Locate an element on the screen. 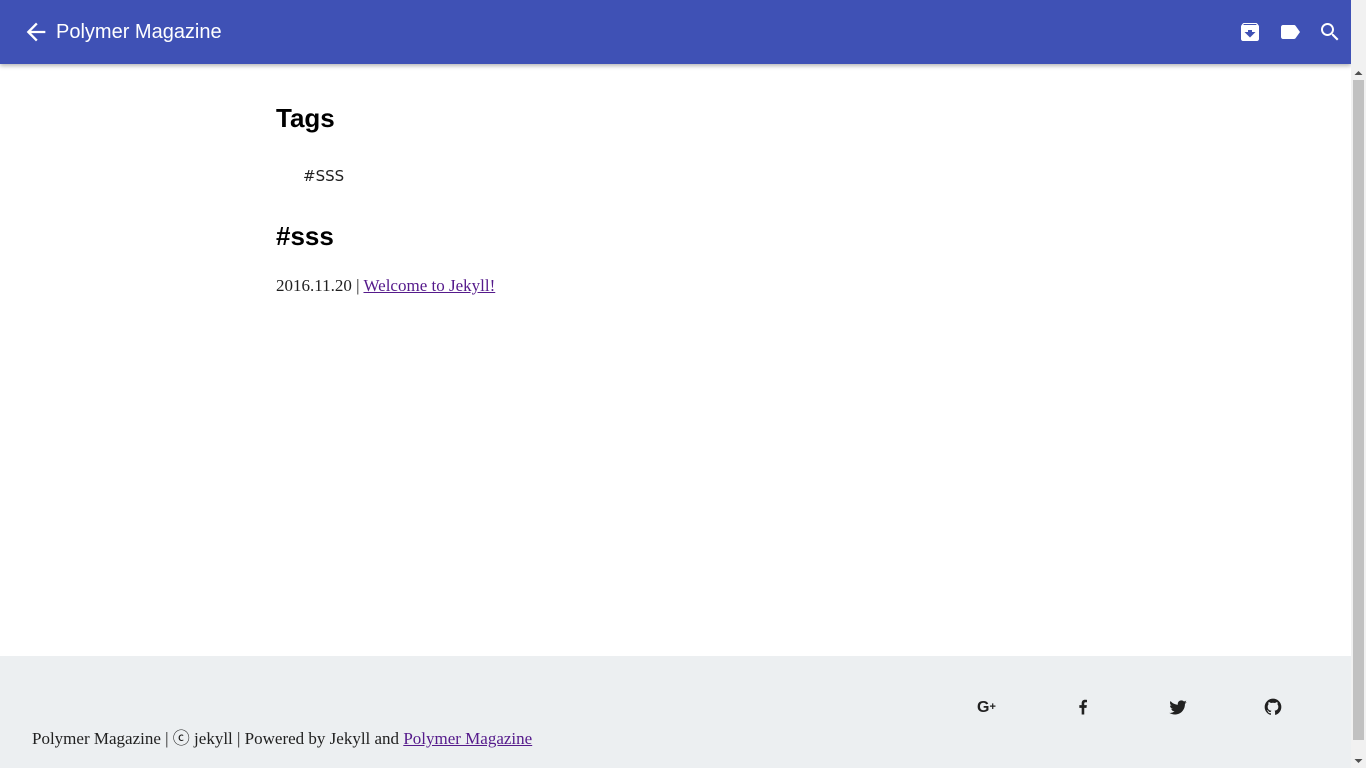  twitter-link is located at coordinates (1178, 707).